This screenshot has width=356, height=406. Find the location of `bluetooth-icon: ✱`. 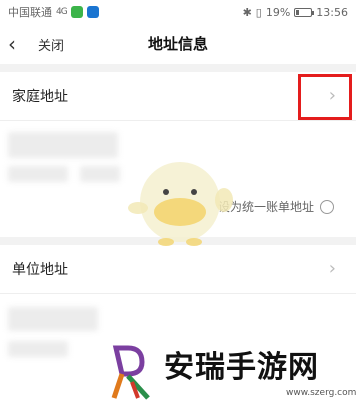

bluetooth-icon: ✱ is located at coordinates (247, 12).